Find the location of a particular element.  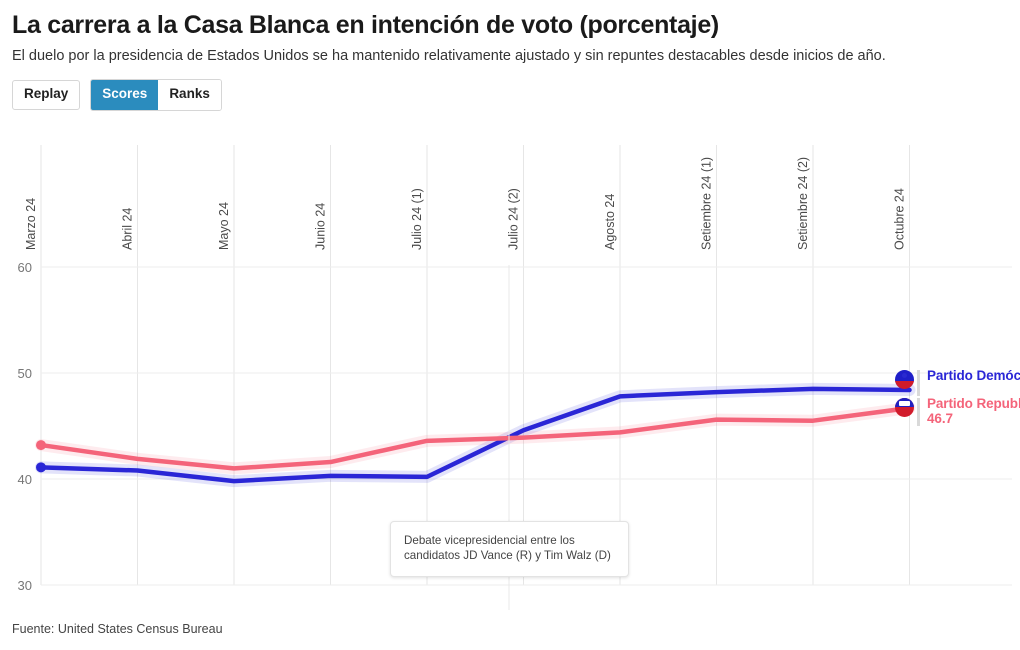

legend-value-republican: 46.7 is located at coordinates (940, 419).